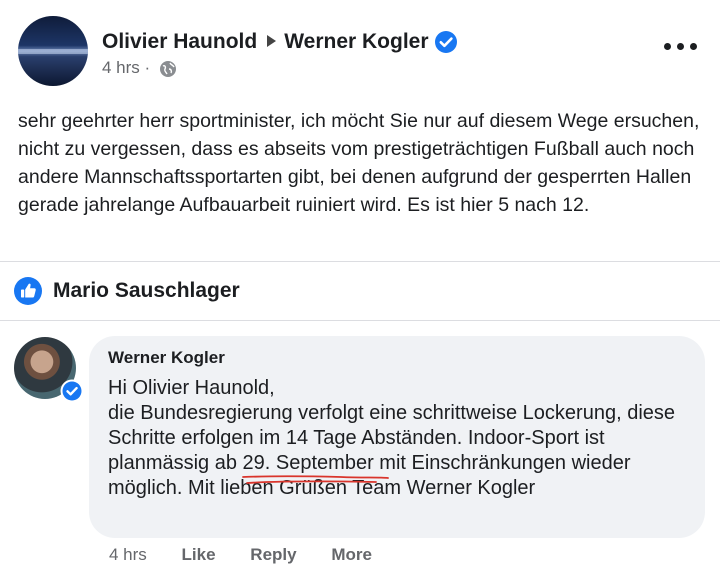 The height and width of the screenshot is (570, 720). What do you see at coordinates (308, 463) in the screenshot?
I see `comment-date: 29. September` at bounding box center [308, 463].